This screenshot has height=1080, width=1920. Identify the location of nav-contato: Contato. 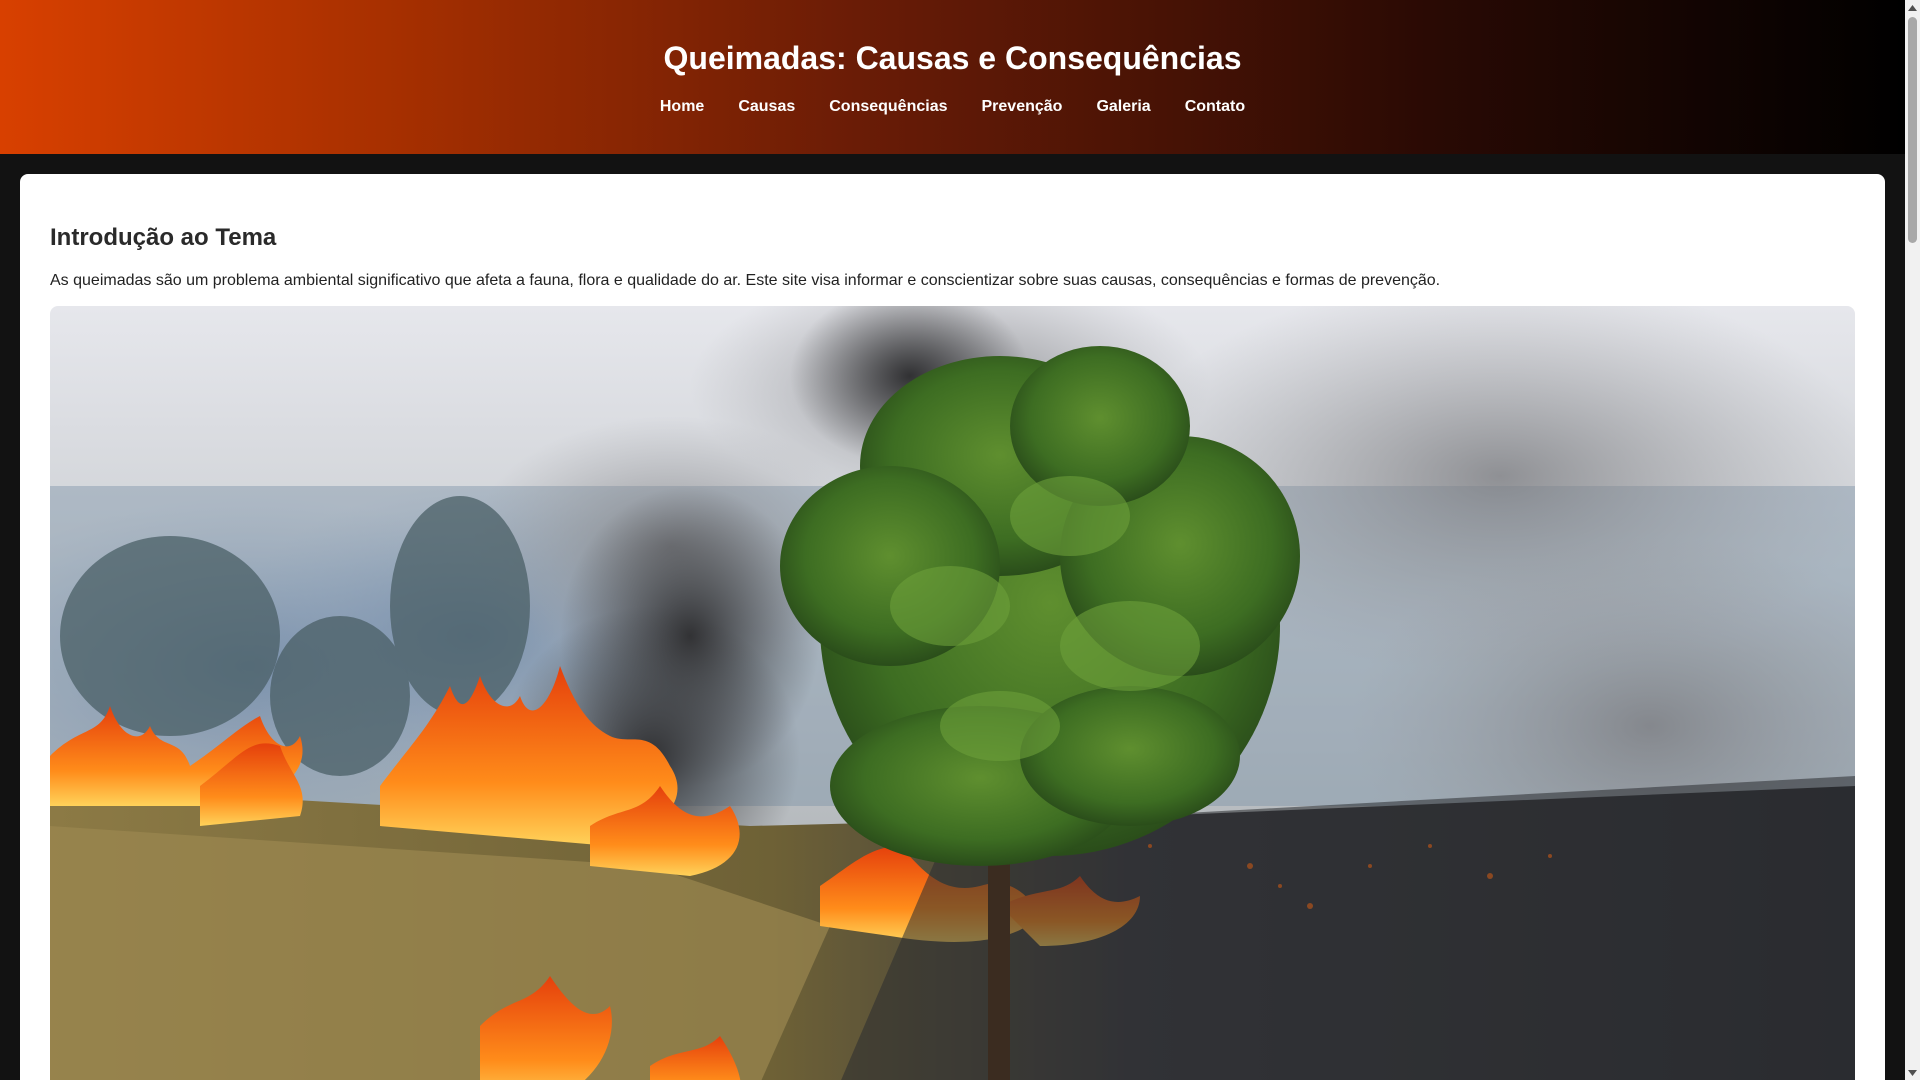
(1215, 107).